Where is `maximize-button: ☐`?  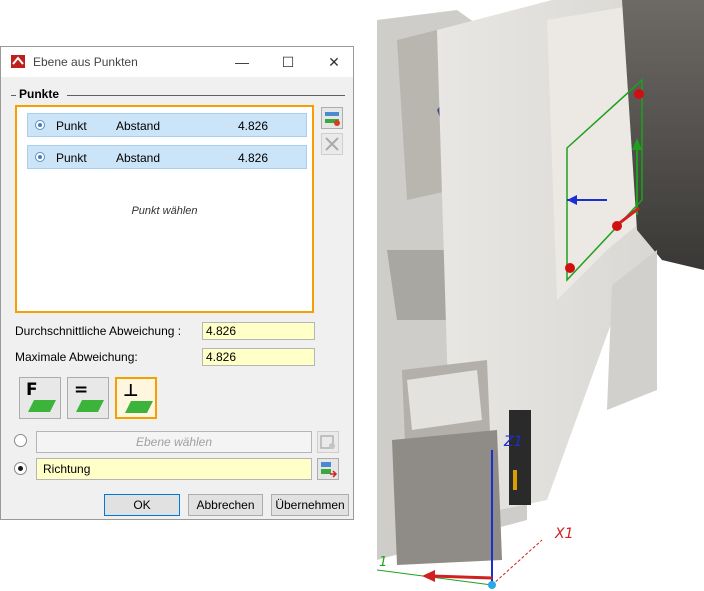
maximize-button: ☐ is located at coordinates (288, 62).